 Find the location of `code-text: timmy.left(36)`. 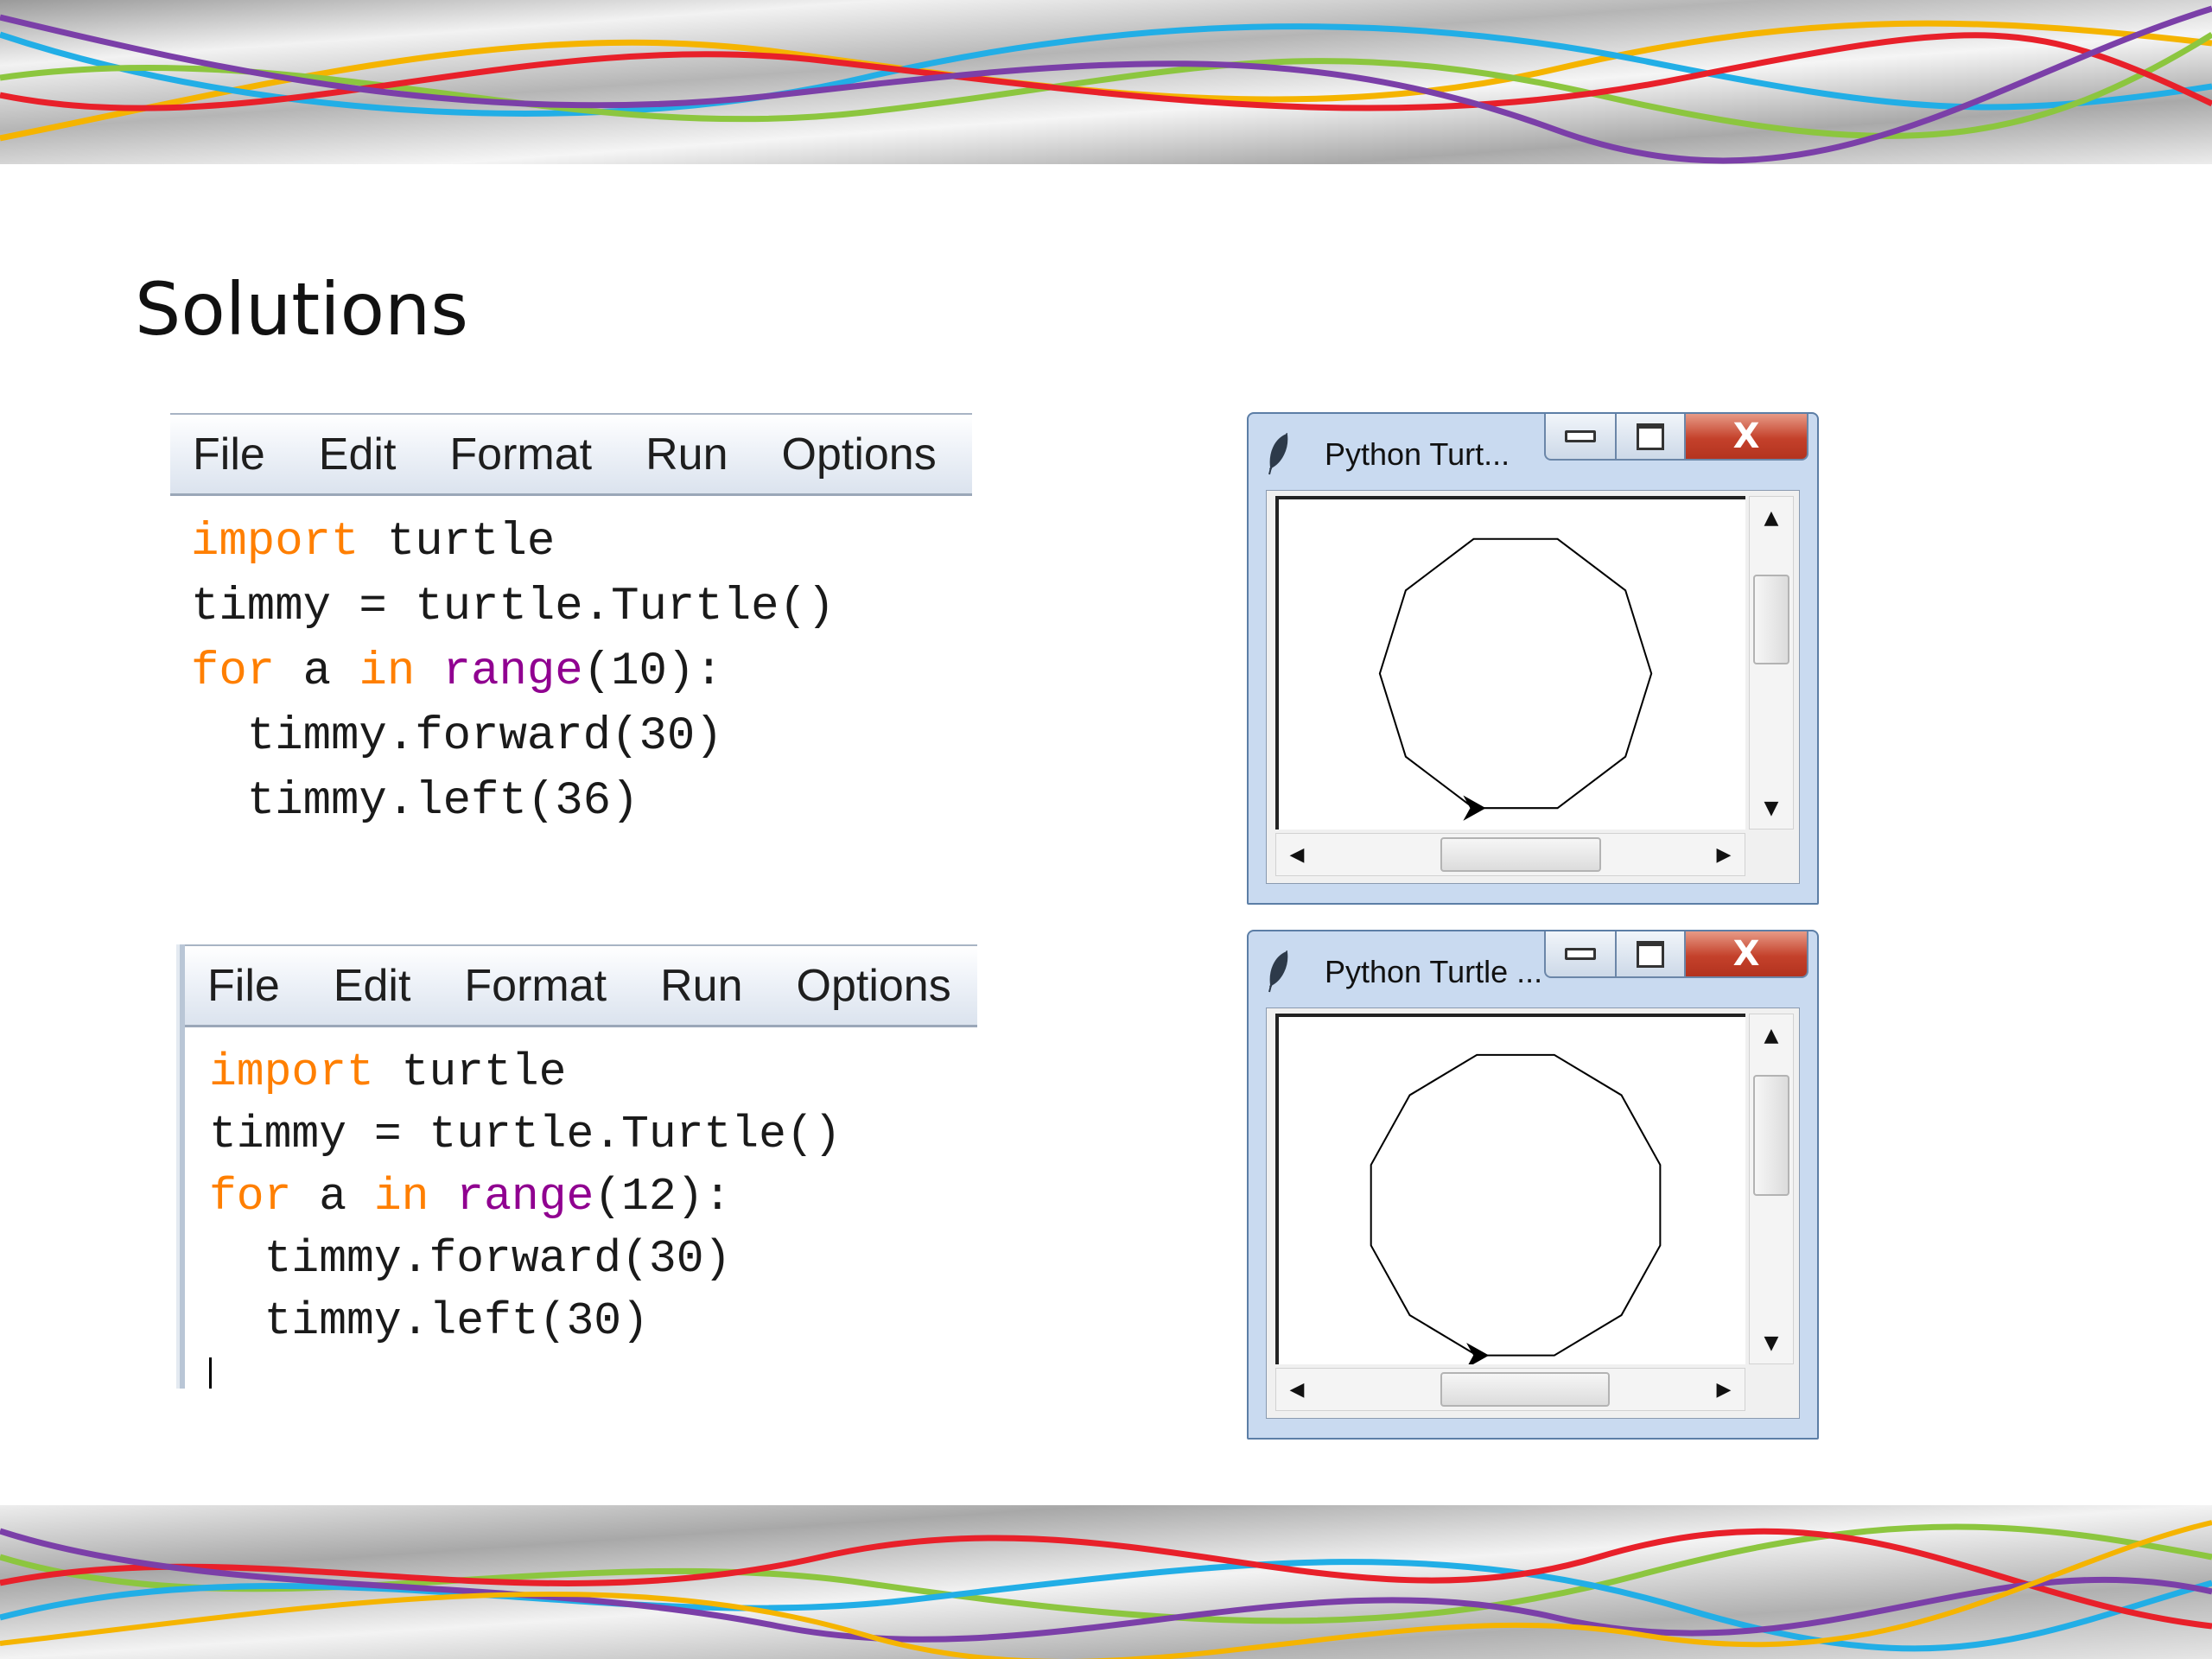

code-text: timmy.left(36) is located at coordinates (415, 801).